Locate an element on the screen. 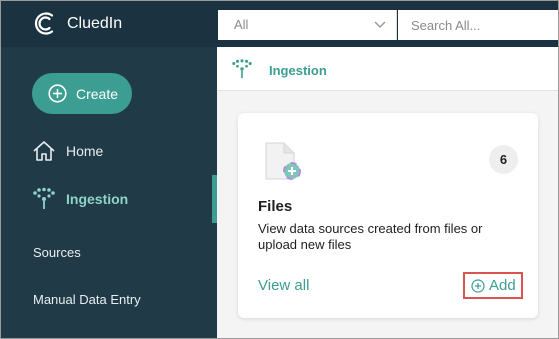 This screenshot has height=339, width=559. search-scope-select: All is located at coordinates (307, 25).